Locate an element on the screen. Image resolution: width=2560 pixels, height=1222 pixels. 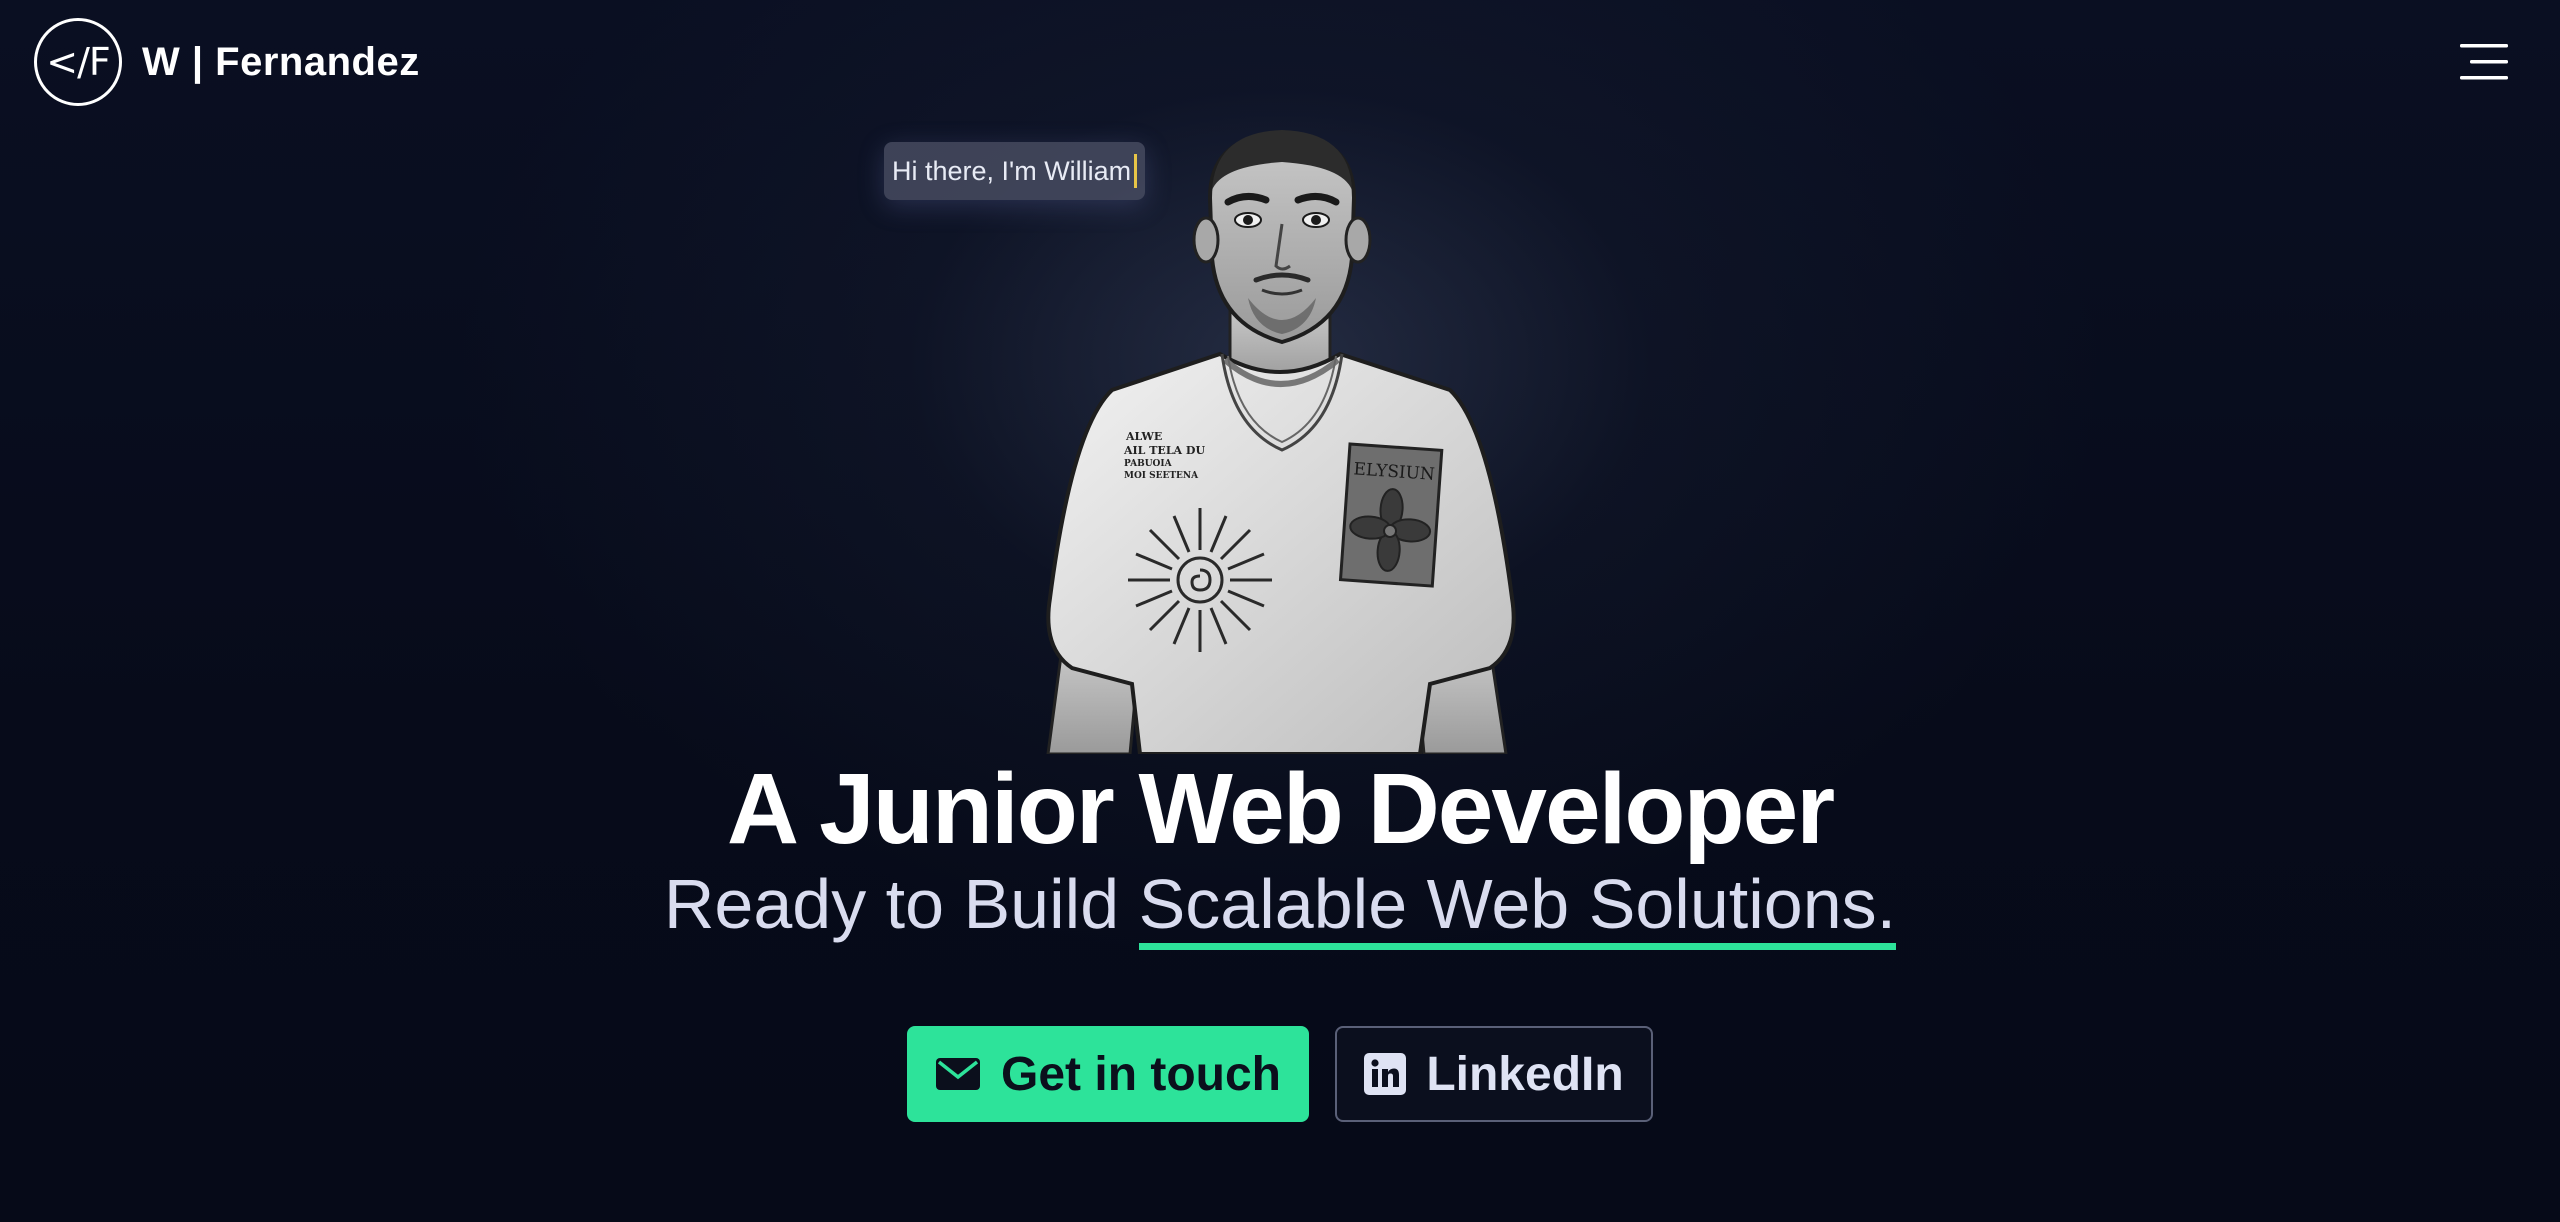
shirt-text-line: ALWE is located at coordinates (1143, 436).